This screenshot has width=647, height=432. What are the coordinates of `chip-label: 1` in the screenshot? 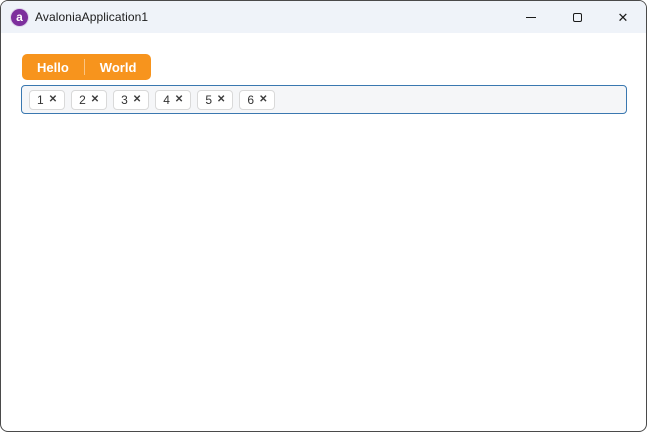 It's located at (40, 99).